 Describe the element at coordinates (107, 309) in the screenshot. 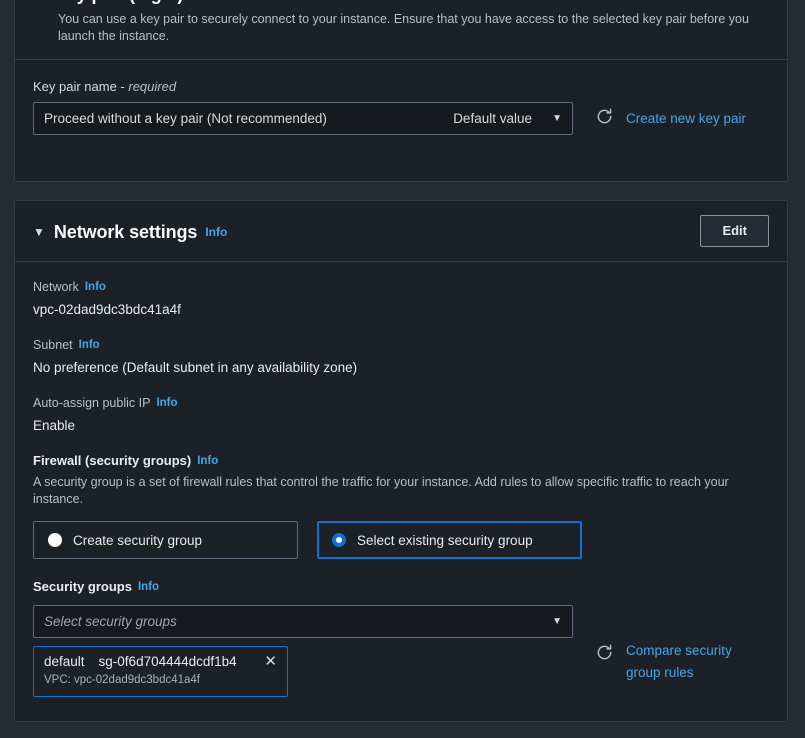

I see `network-value: vpc-02dad9dc3bdc41a4f` at that location.